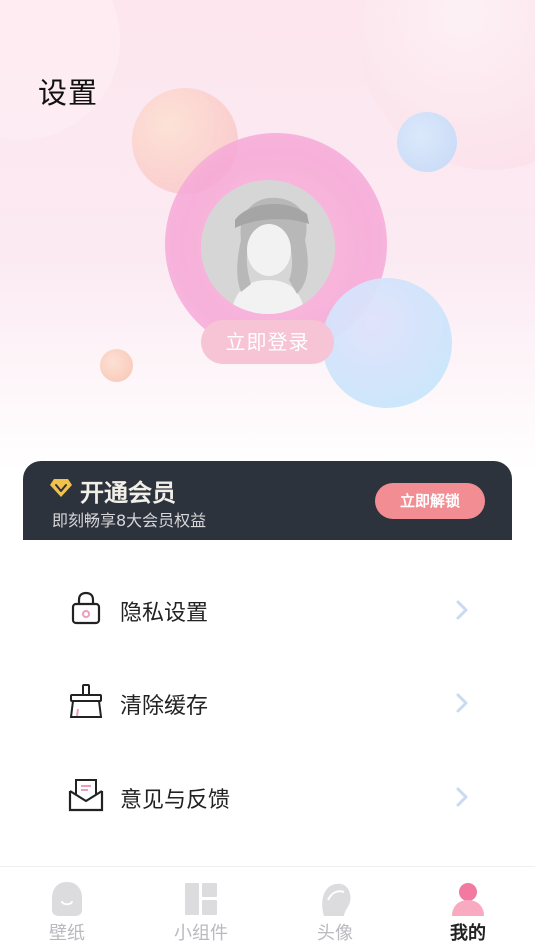  I want to click on tab-mine: 我的, so click(468, 909).